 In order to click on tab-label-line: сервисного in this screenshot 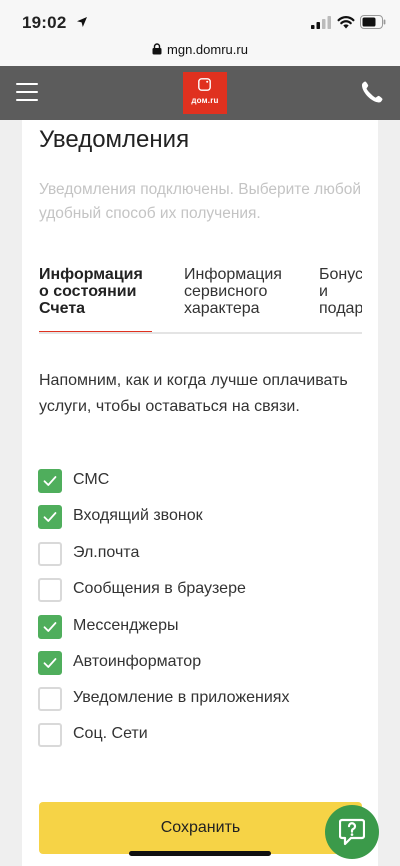, I will do `click(226, 291)`.